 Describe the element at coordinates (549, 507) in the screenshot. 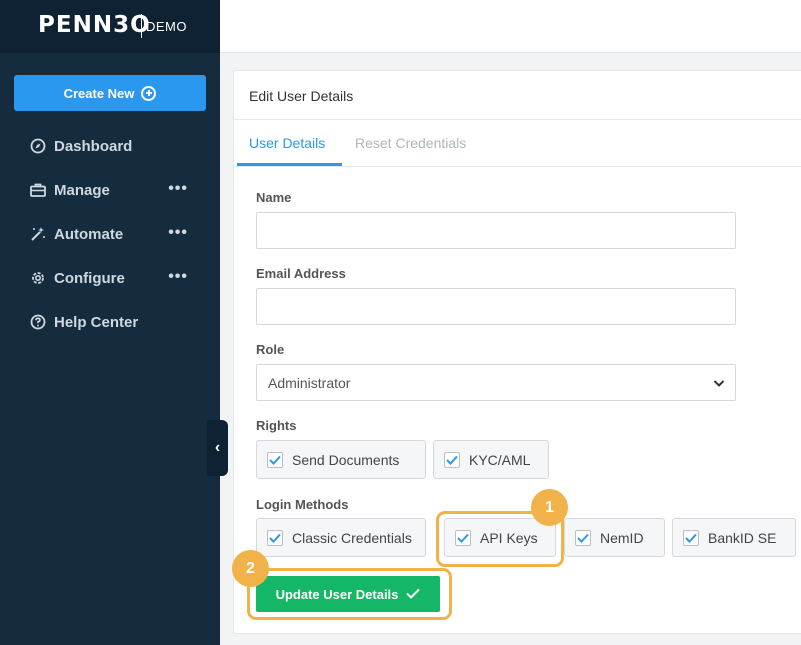

I see `callout-badge-1: 1` at that location.